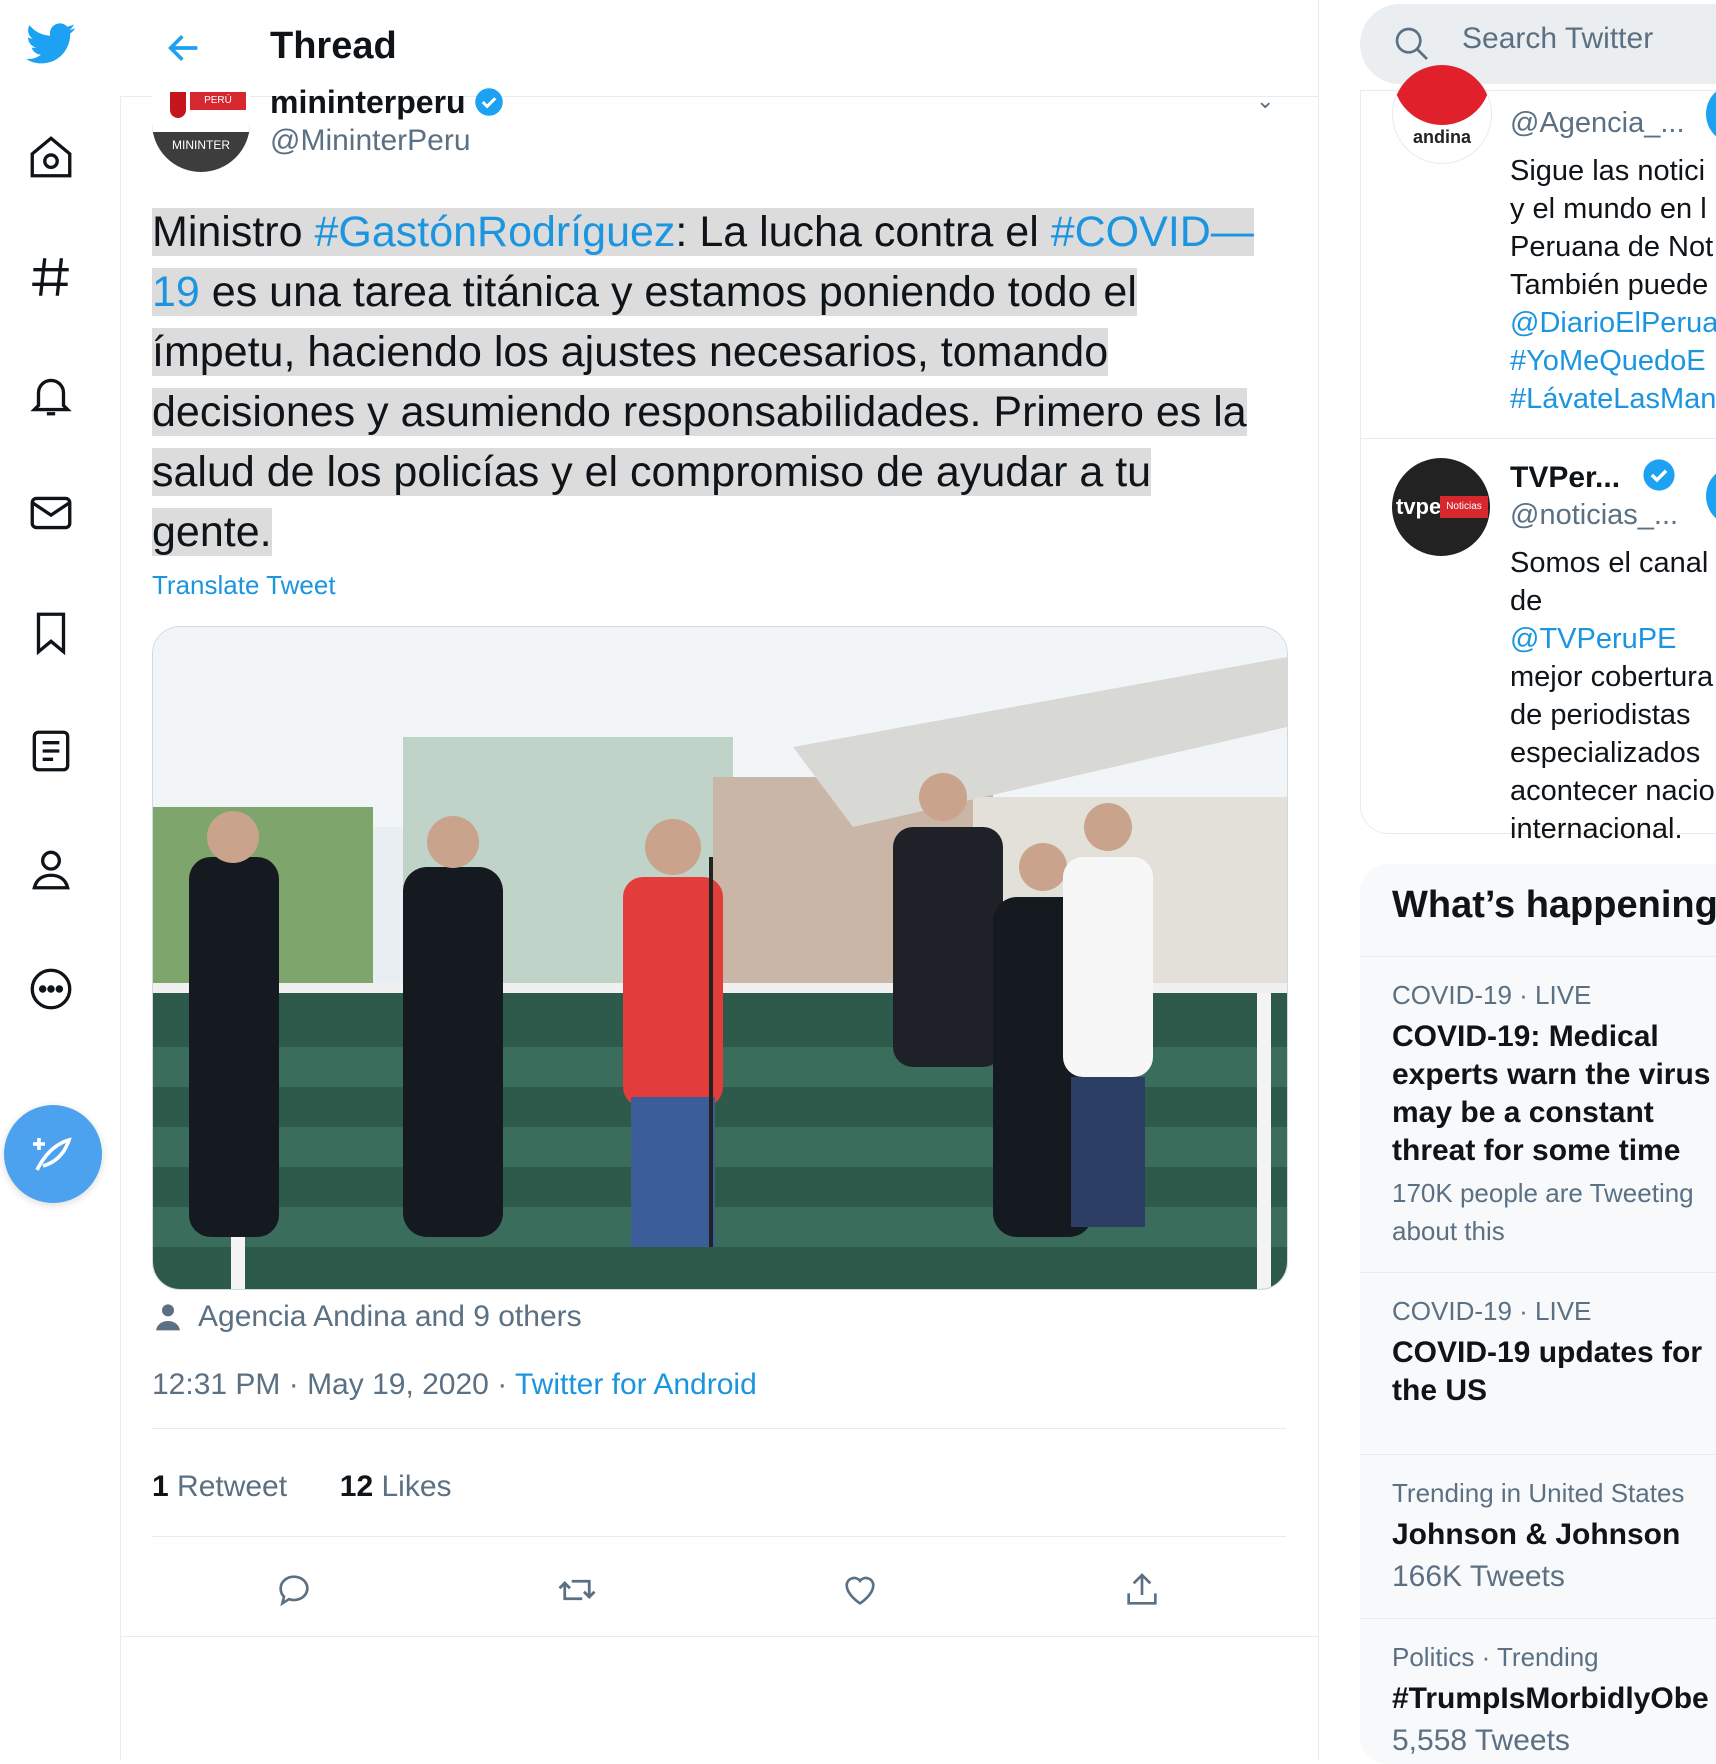  Describe the element at coordinates (333, 46) in the screenshot. I see `page-title: Thread` at that location.